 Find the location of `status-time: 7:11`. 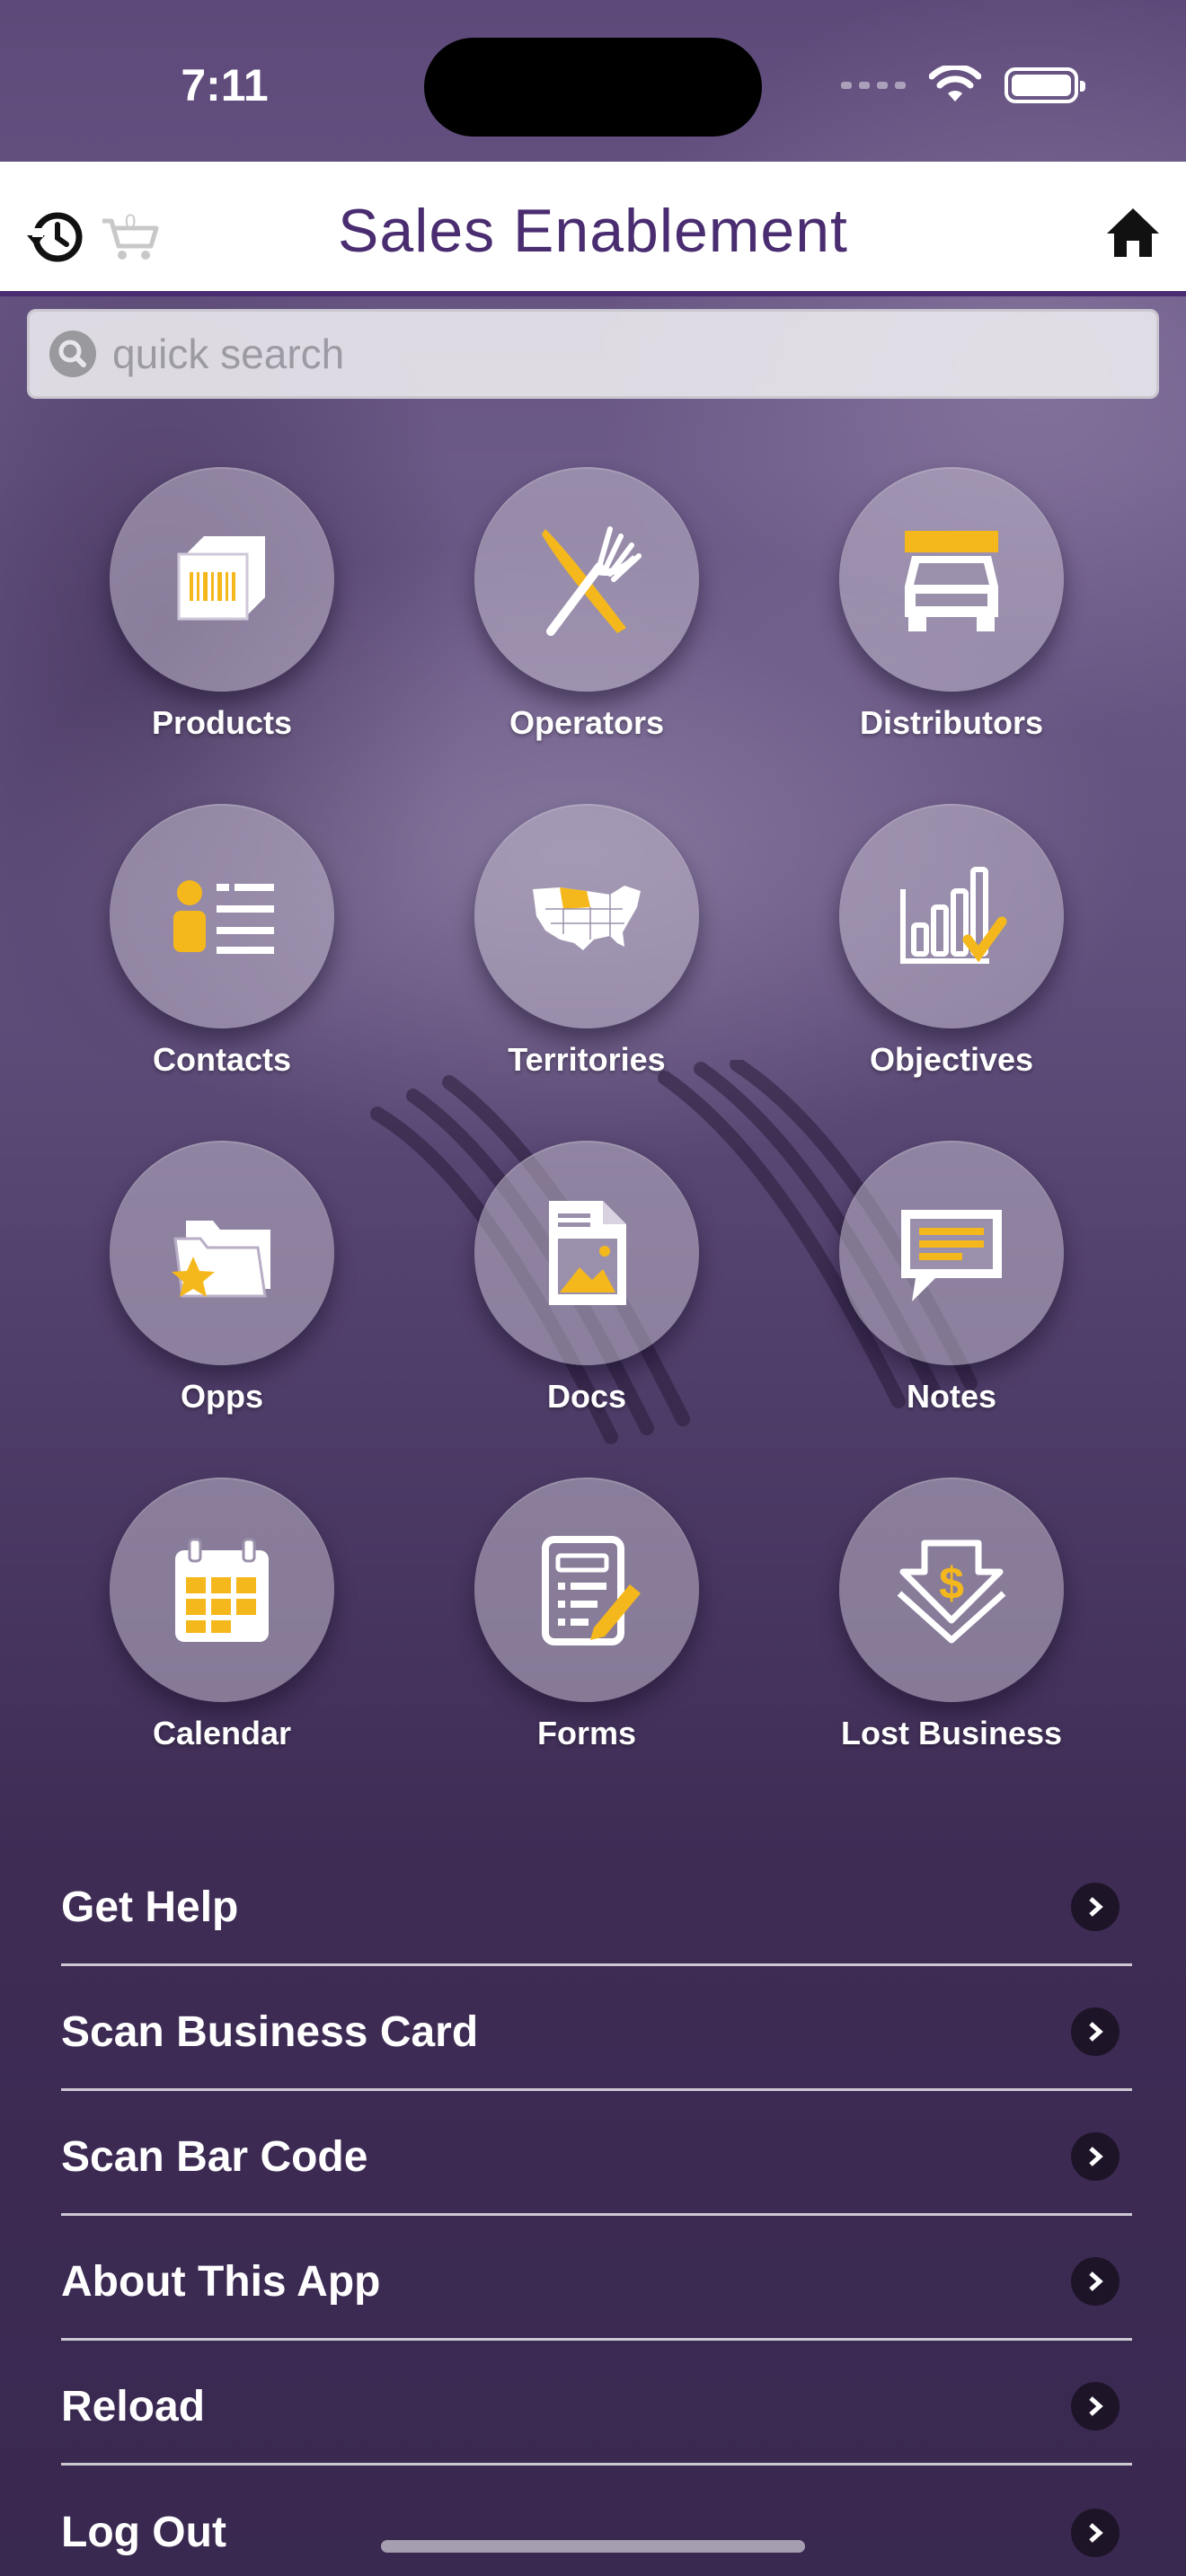

status-time: 7:11 is located at coordinates (225, 85).